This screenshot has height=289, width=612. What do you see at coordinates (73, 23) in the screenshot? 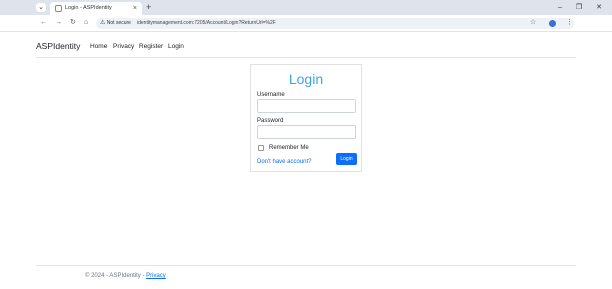
I see `reload-icon: ↻` at bounding box center [73, 23].